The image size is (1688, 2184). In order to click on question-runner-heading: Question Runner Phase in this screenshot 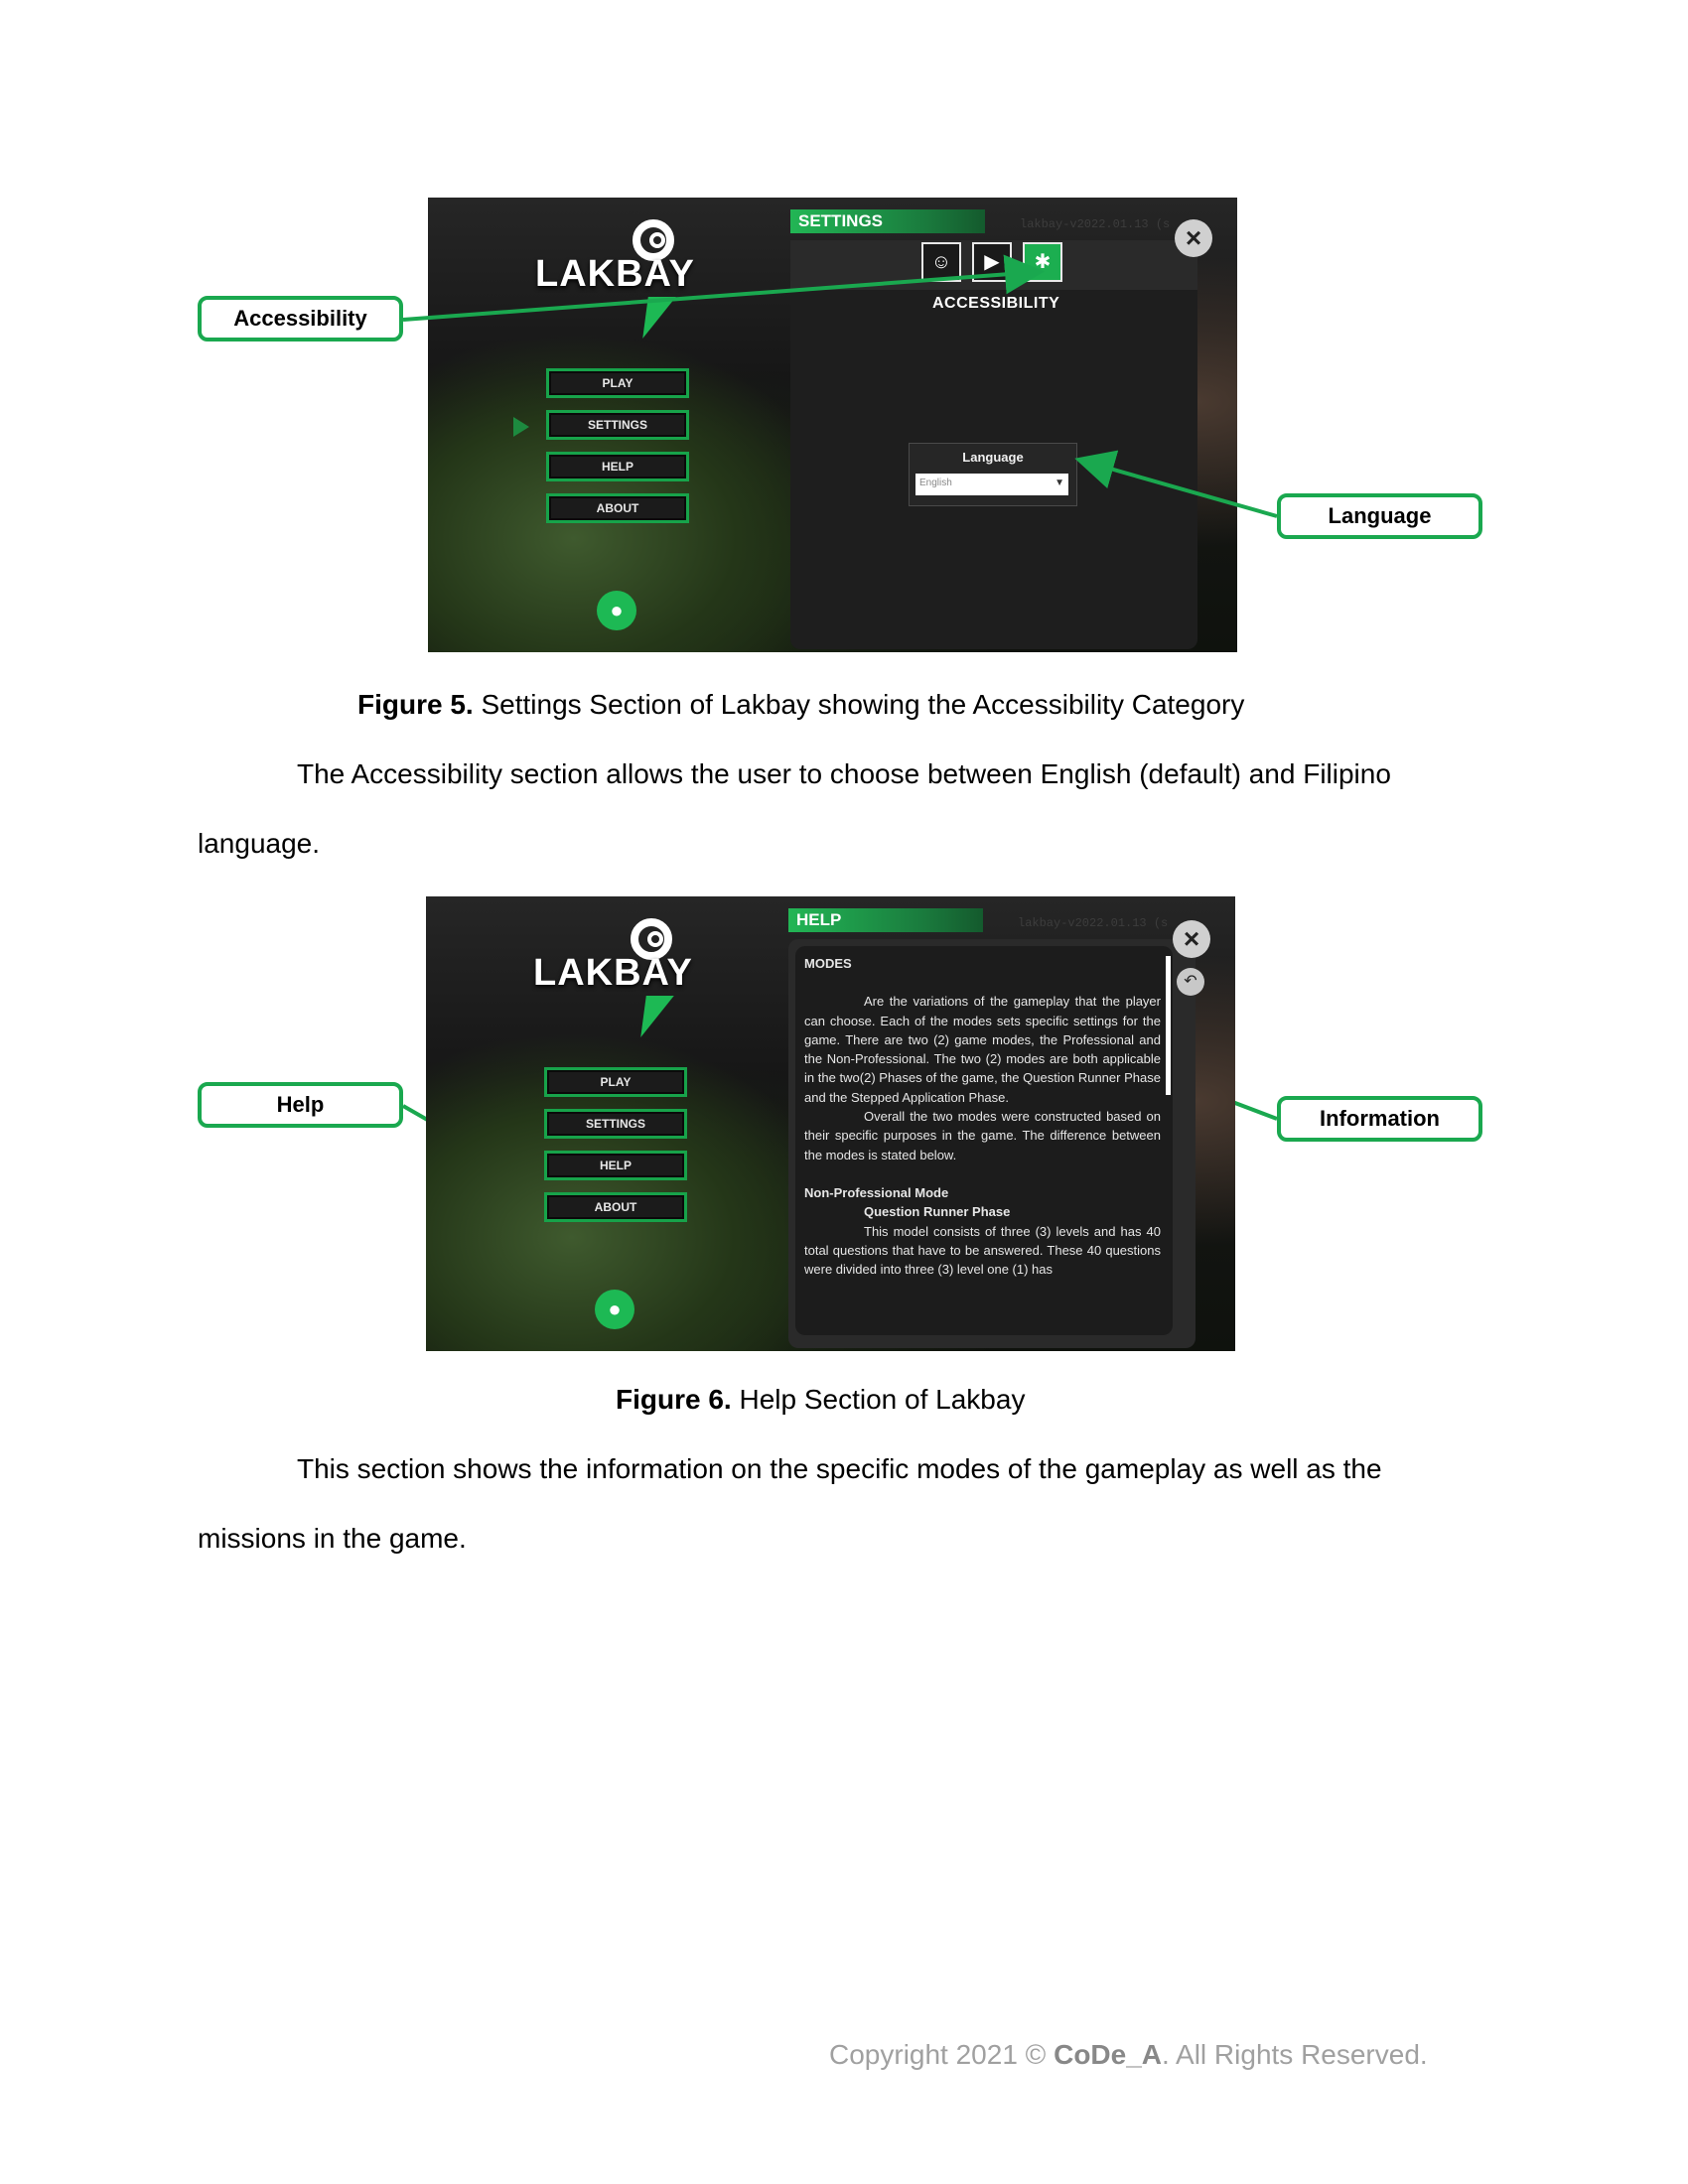, I will do `click(937, 1212)`.